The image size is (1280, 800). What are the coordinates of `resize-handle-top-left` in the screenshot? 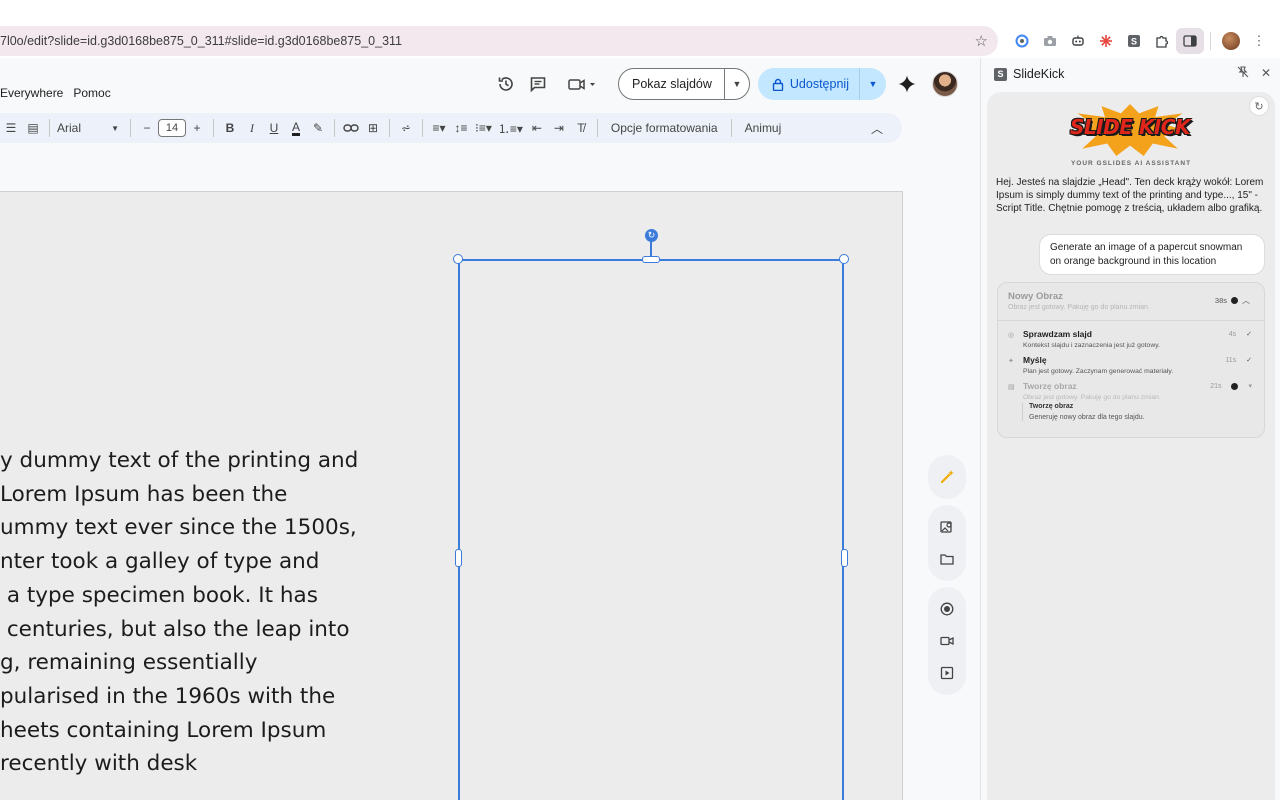 It's located at (458, 259).